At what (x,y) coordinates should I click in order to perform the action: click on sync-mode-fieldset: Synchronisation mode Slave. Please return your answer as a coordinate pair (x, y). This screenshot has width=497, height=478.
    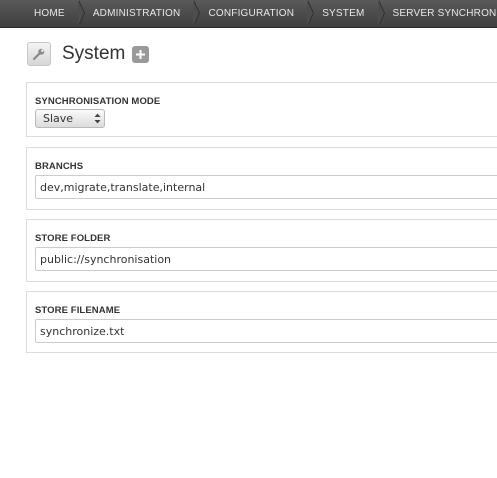
    Looking at the image, I should click on (261, 109).